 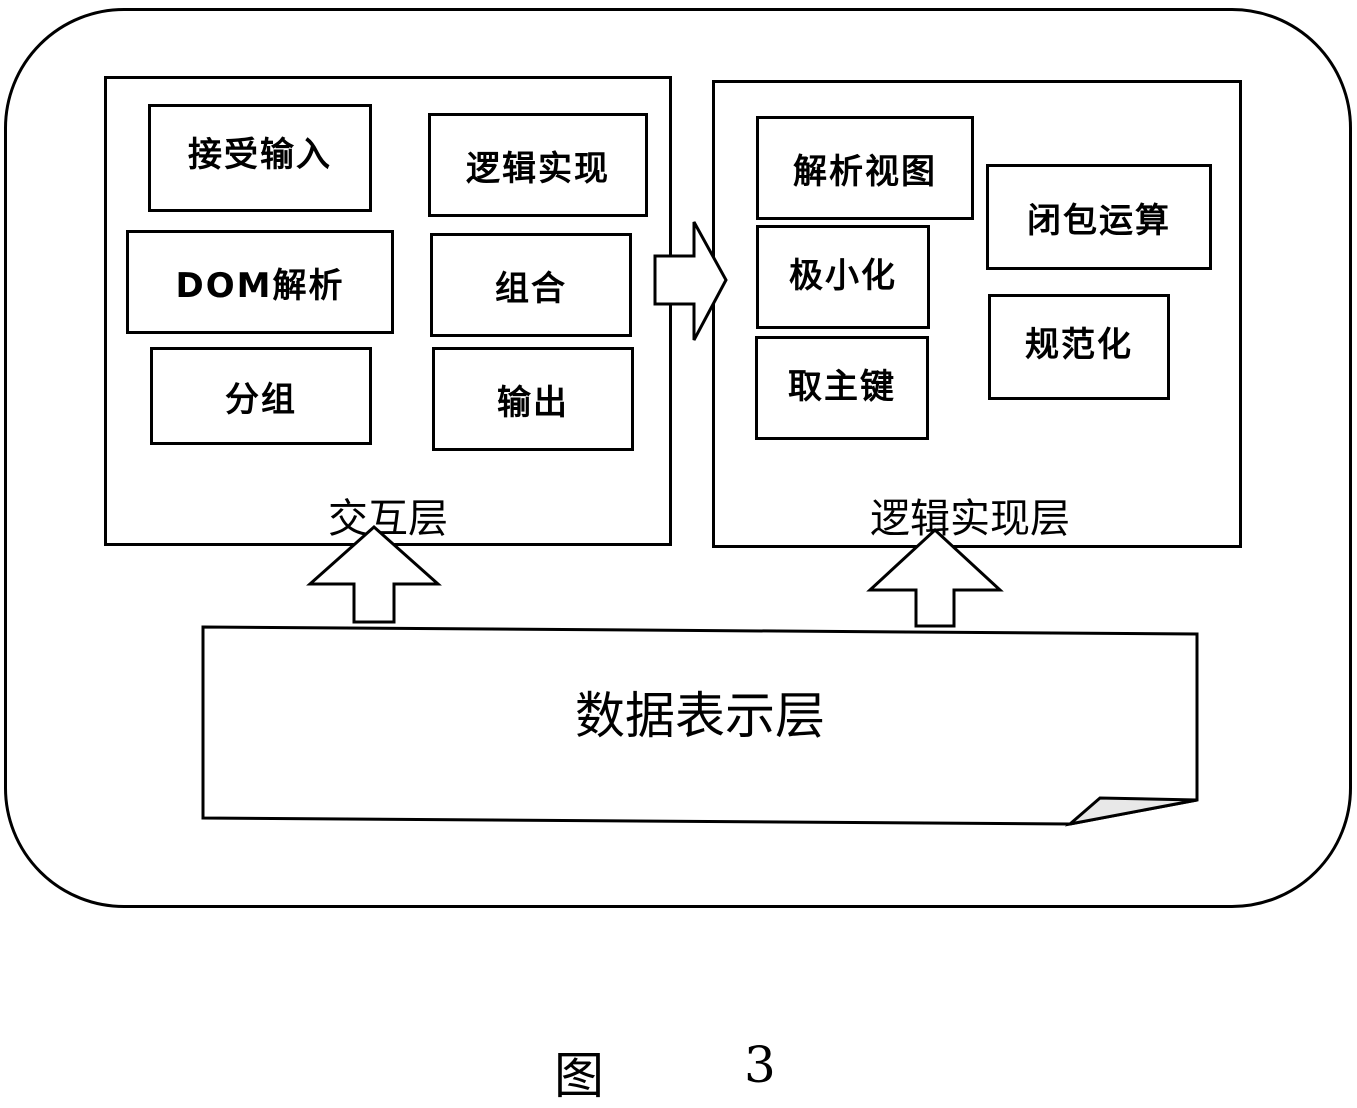 I want to click on arrow-up-data-to-logic, so click(x=935, y=577).